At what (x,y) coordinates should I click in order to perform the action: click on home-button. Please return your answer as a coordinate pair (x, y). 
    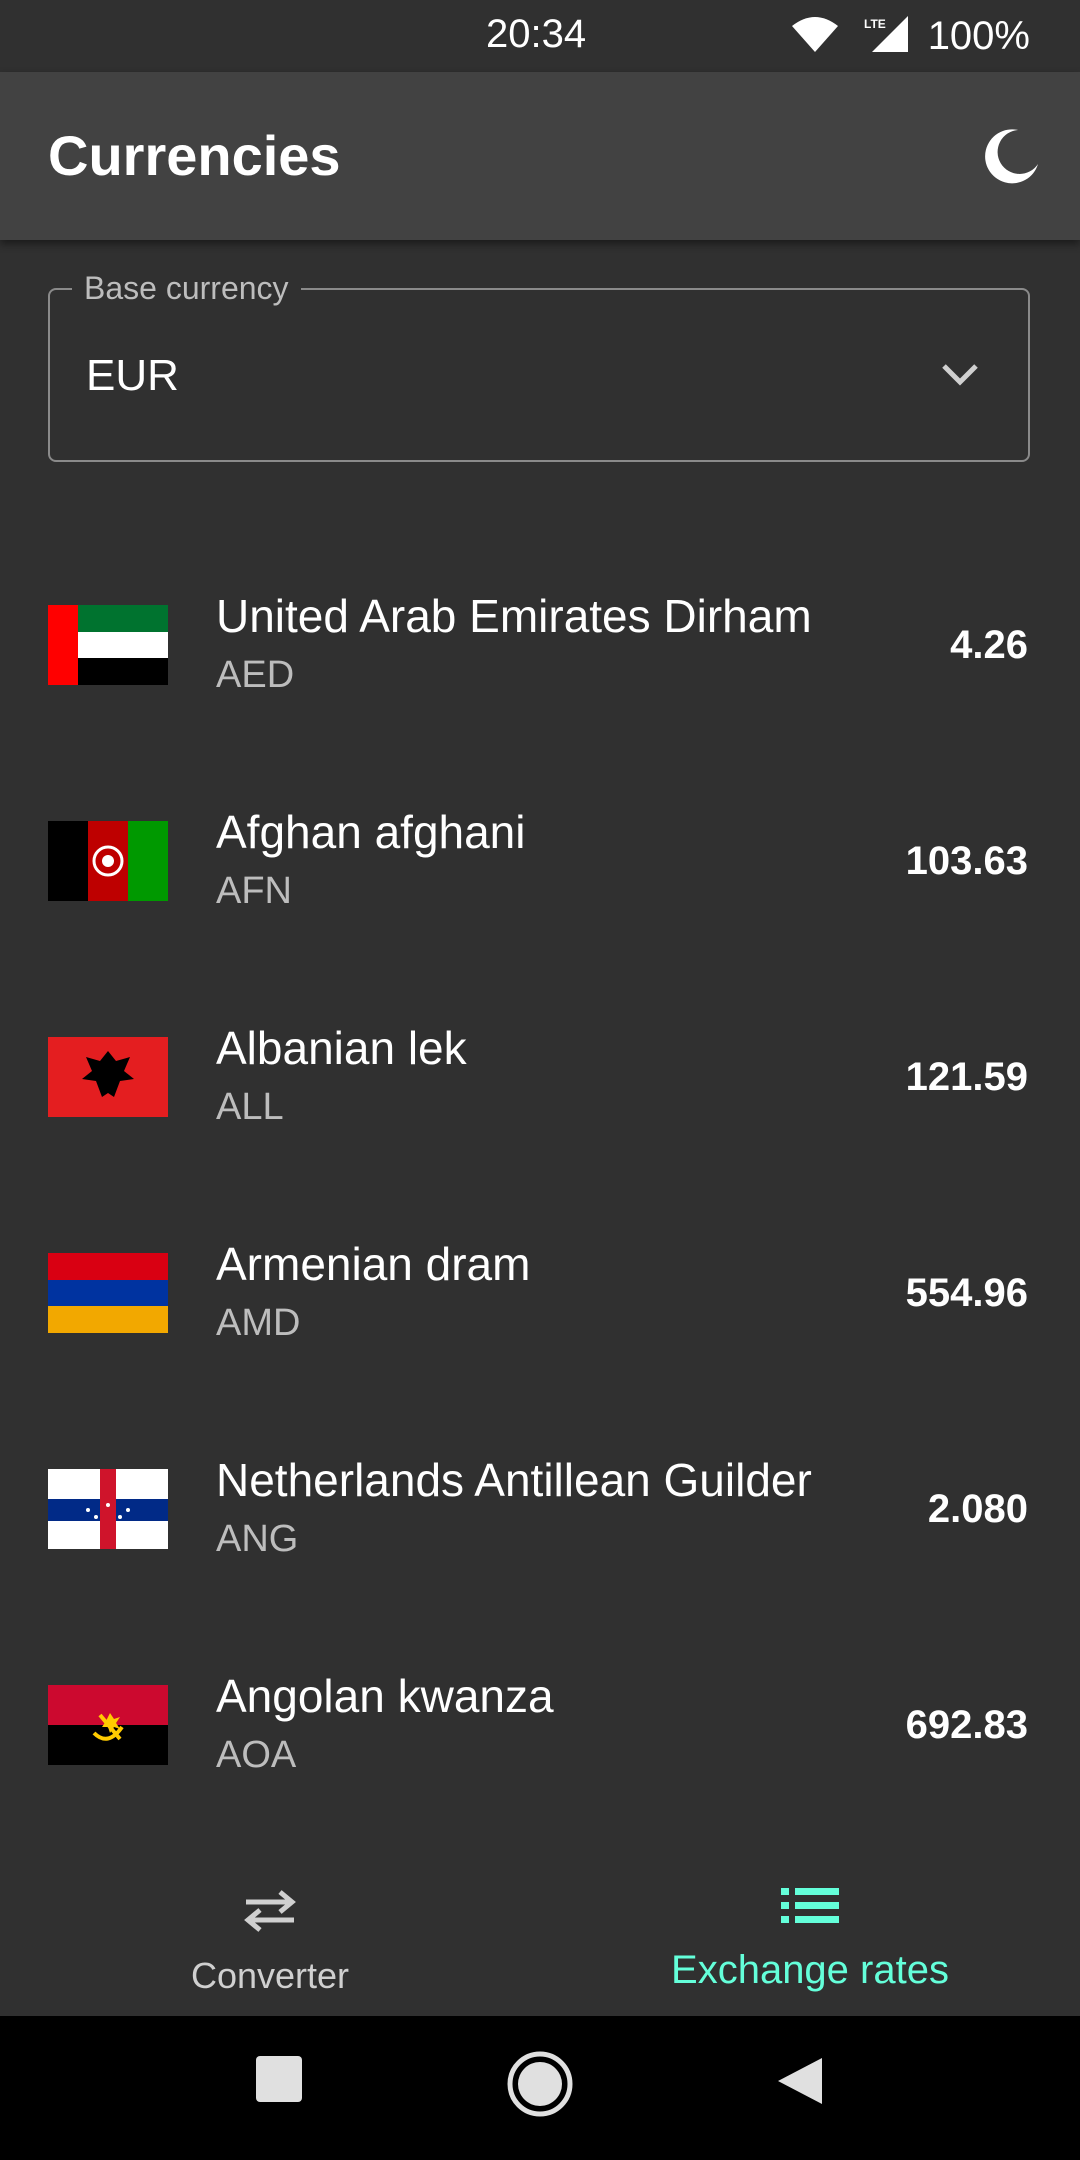
    Looking at the image, I should click on (540, 2086).